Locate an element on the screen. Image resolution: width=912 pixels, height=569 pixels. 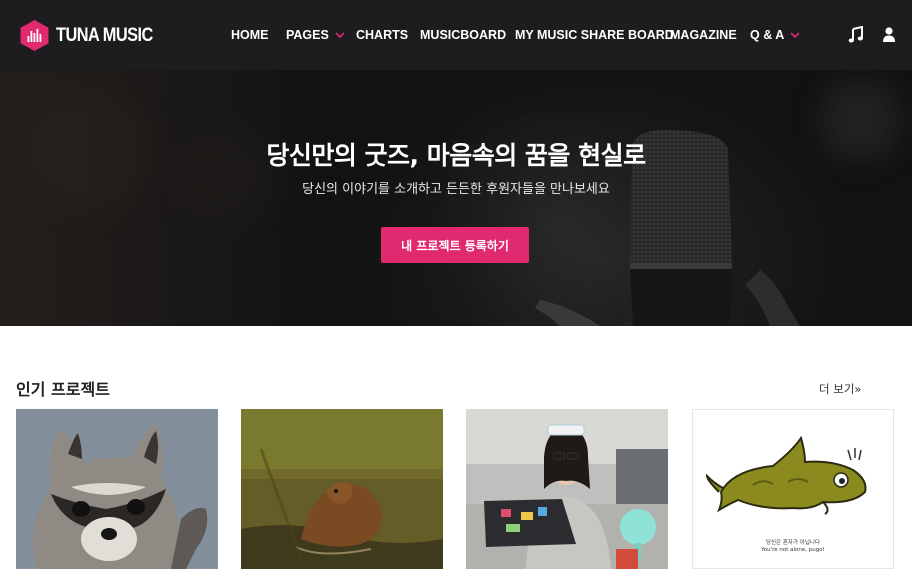
user-icon is located at coordinates (889, 35).